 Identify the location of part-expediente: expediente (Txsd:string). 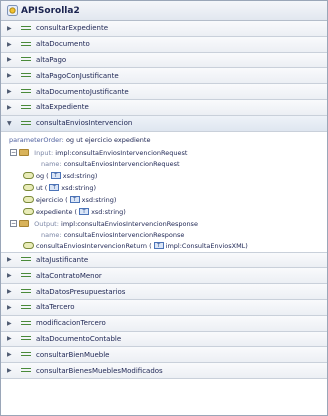
(74, 212).